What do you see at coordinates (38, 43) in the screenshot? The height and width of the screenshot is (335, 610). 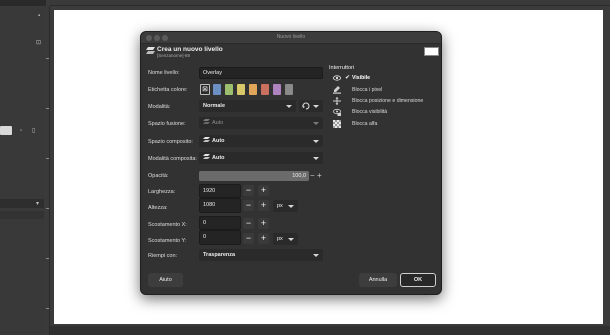 I see `dock-config-icon: ⊡` at bounding box center [38, 43].